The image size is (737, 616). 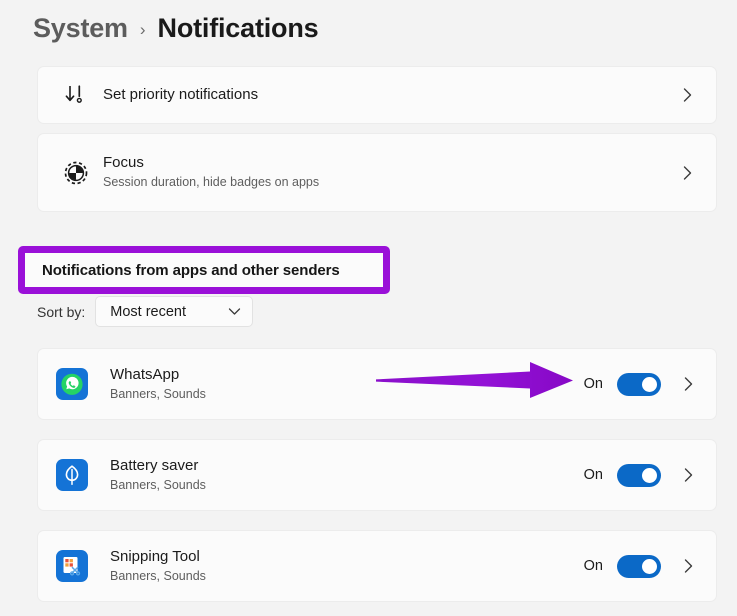 What do you see at coordinates (72, 475) in the screenshot?
I see `battery-saver-icon` at bounding box center [72, 475].